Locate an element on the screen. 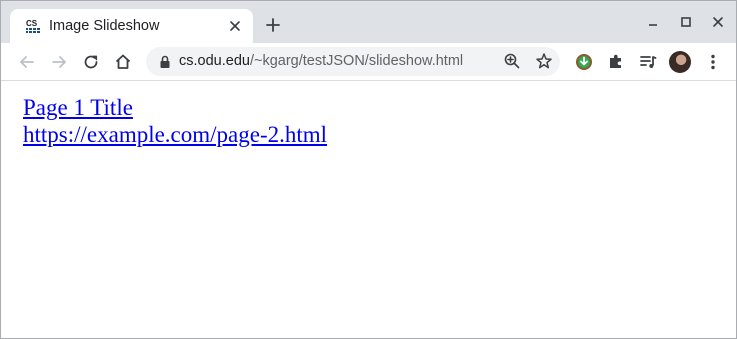 This screenshot has height=339, width=737. tab-strip: CS Image Slideshow is located at coordinates (368, 22).